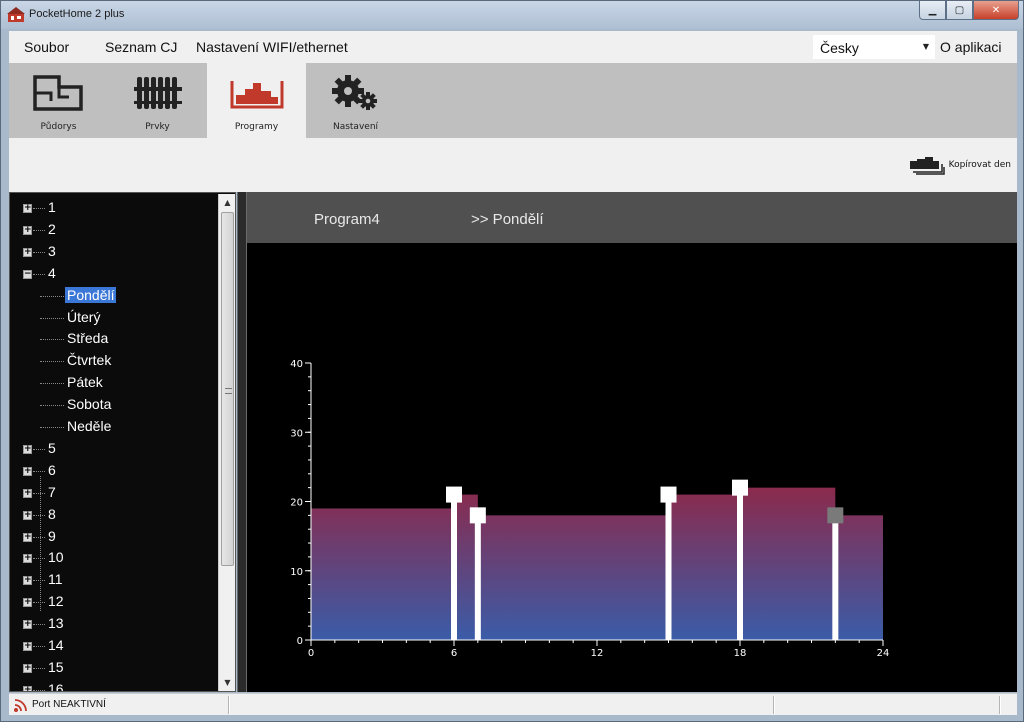  I want to click on y-tick-label: 10, so click(296, 572).